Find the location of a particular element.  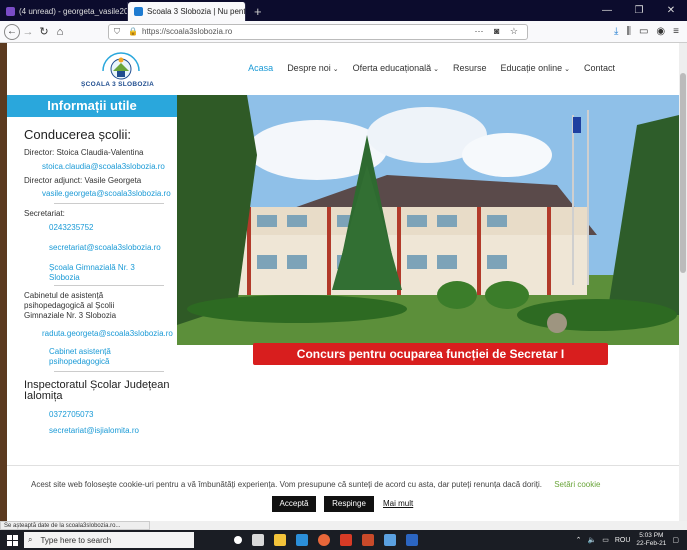

firefox-icon is located at coordinates (324, 540).